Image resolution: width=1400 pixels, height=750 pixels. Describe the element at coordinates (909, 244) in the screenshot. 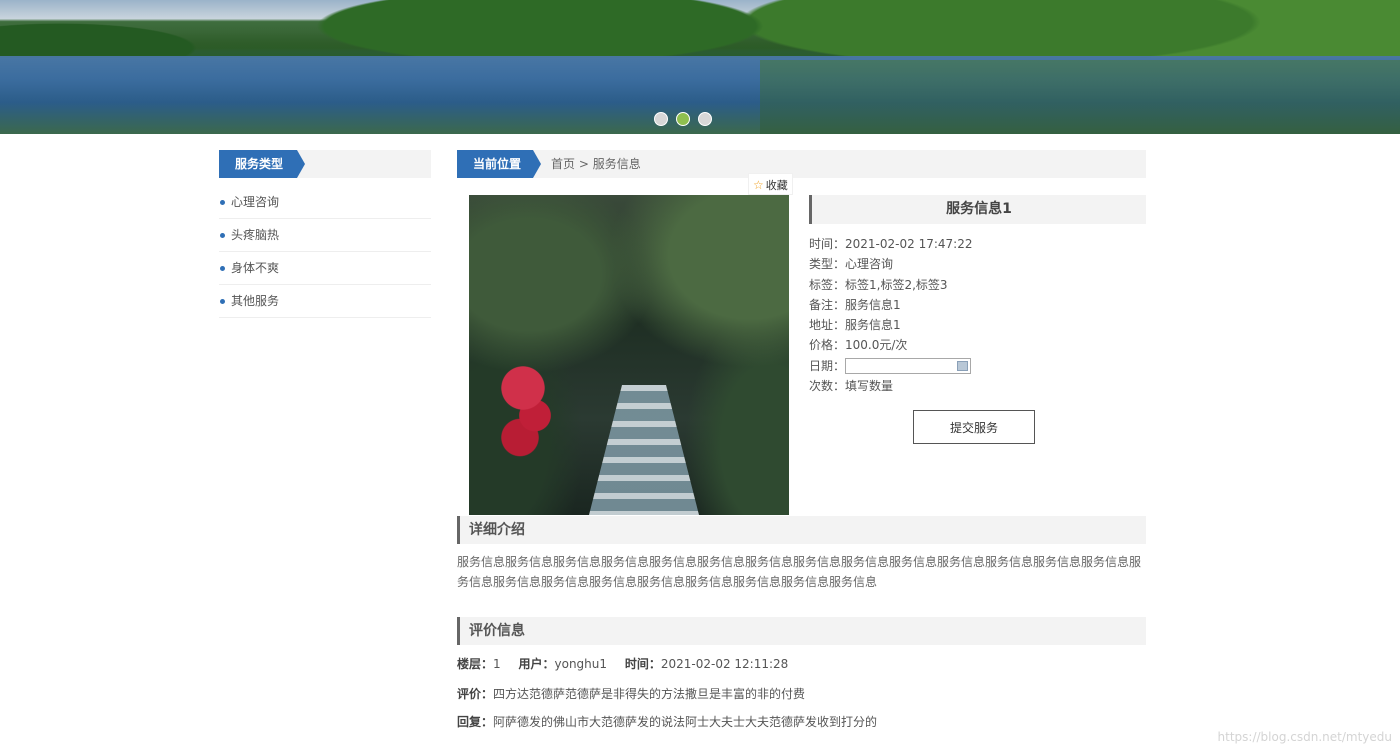

I see `field-time-value: 2021-02-02 17:47:22` at that location.